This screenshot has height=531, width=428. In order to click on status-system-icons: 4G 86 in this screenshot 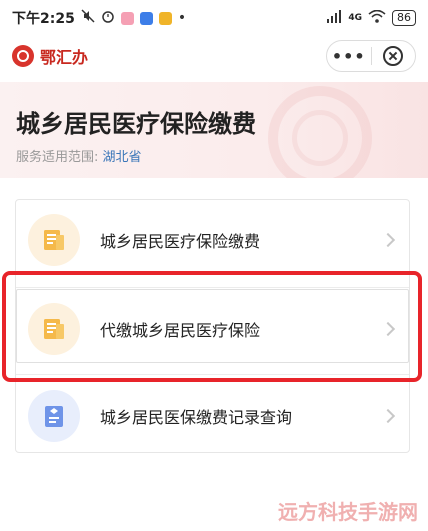, I will do `click(371, 17)`.